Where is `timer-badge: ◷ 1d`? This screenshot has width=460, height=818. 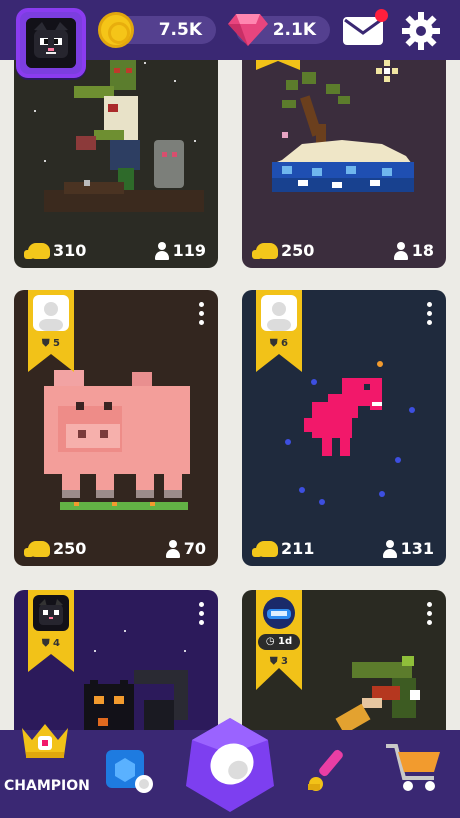
timer-badge: ◷ 1d is located at coordinates (279, 642).